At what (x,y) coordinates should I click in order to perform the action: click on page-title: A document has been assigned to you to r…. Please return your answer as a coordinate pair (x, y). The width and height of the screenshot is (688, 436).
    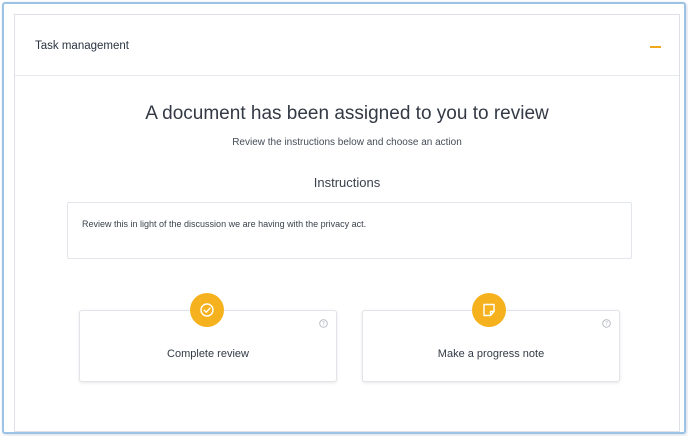
    Looking at the image, I should click on (347, 113).